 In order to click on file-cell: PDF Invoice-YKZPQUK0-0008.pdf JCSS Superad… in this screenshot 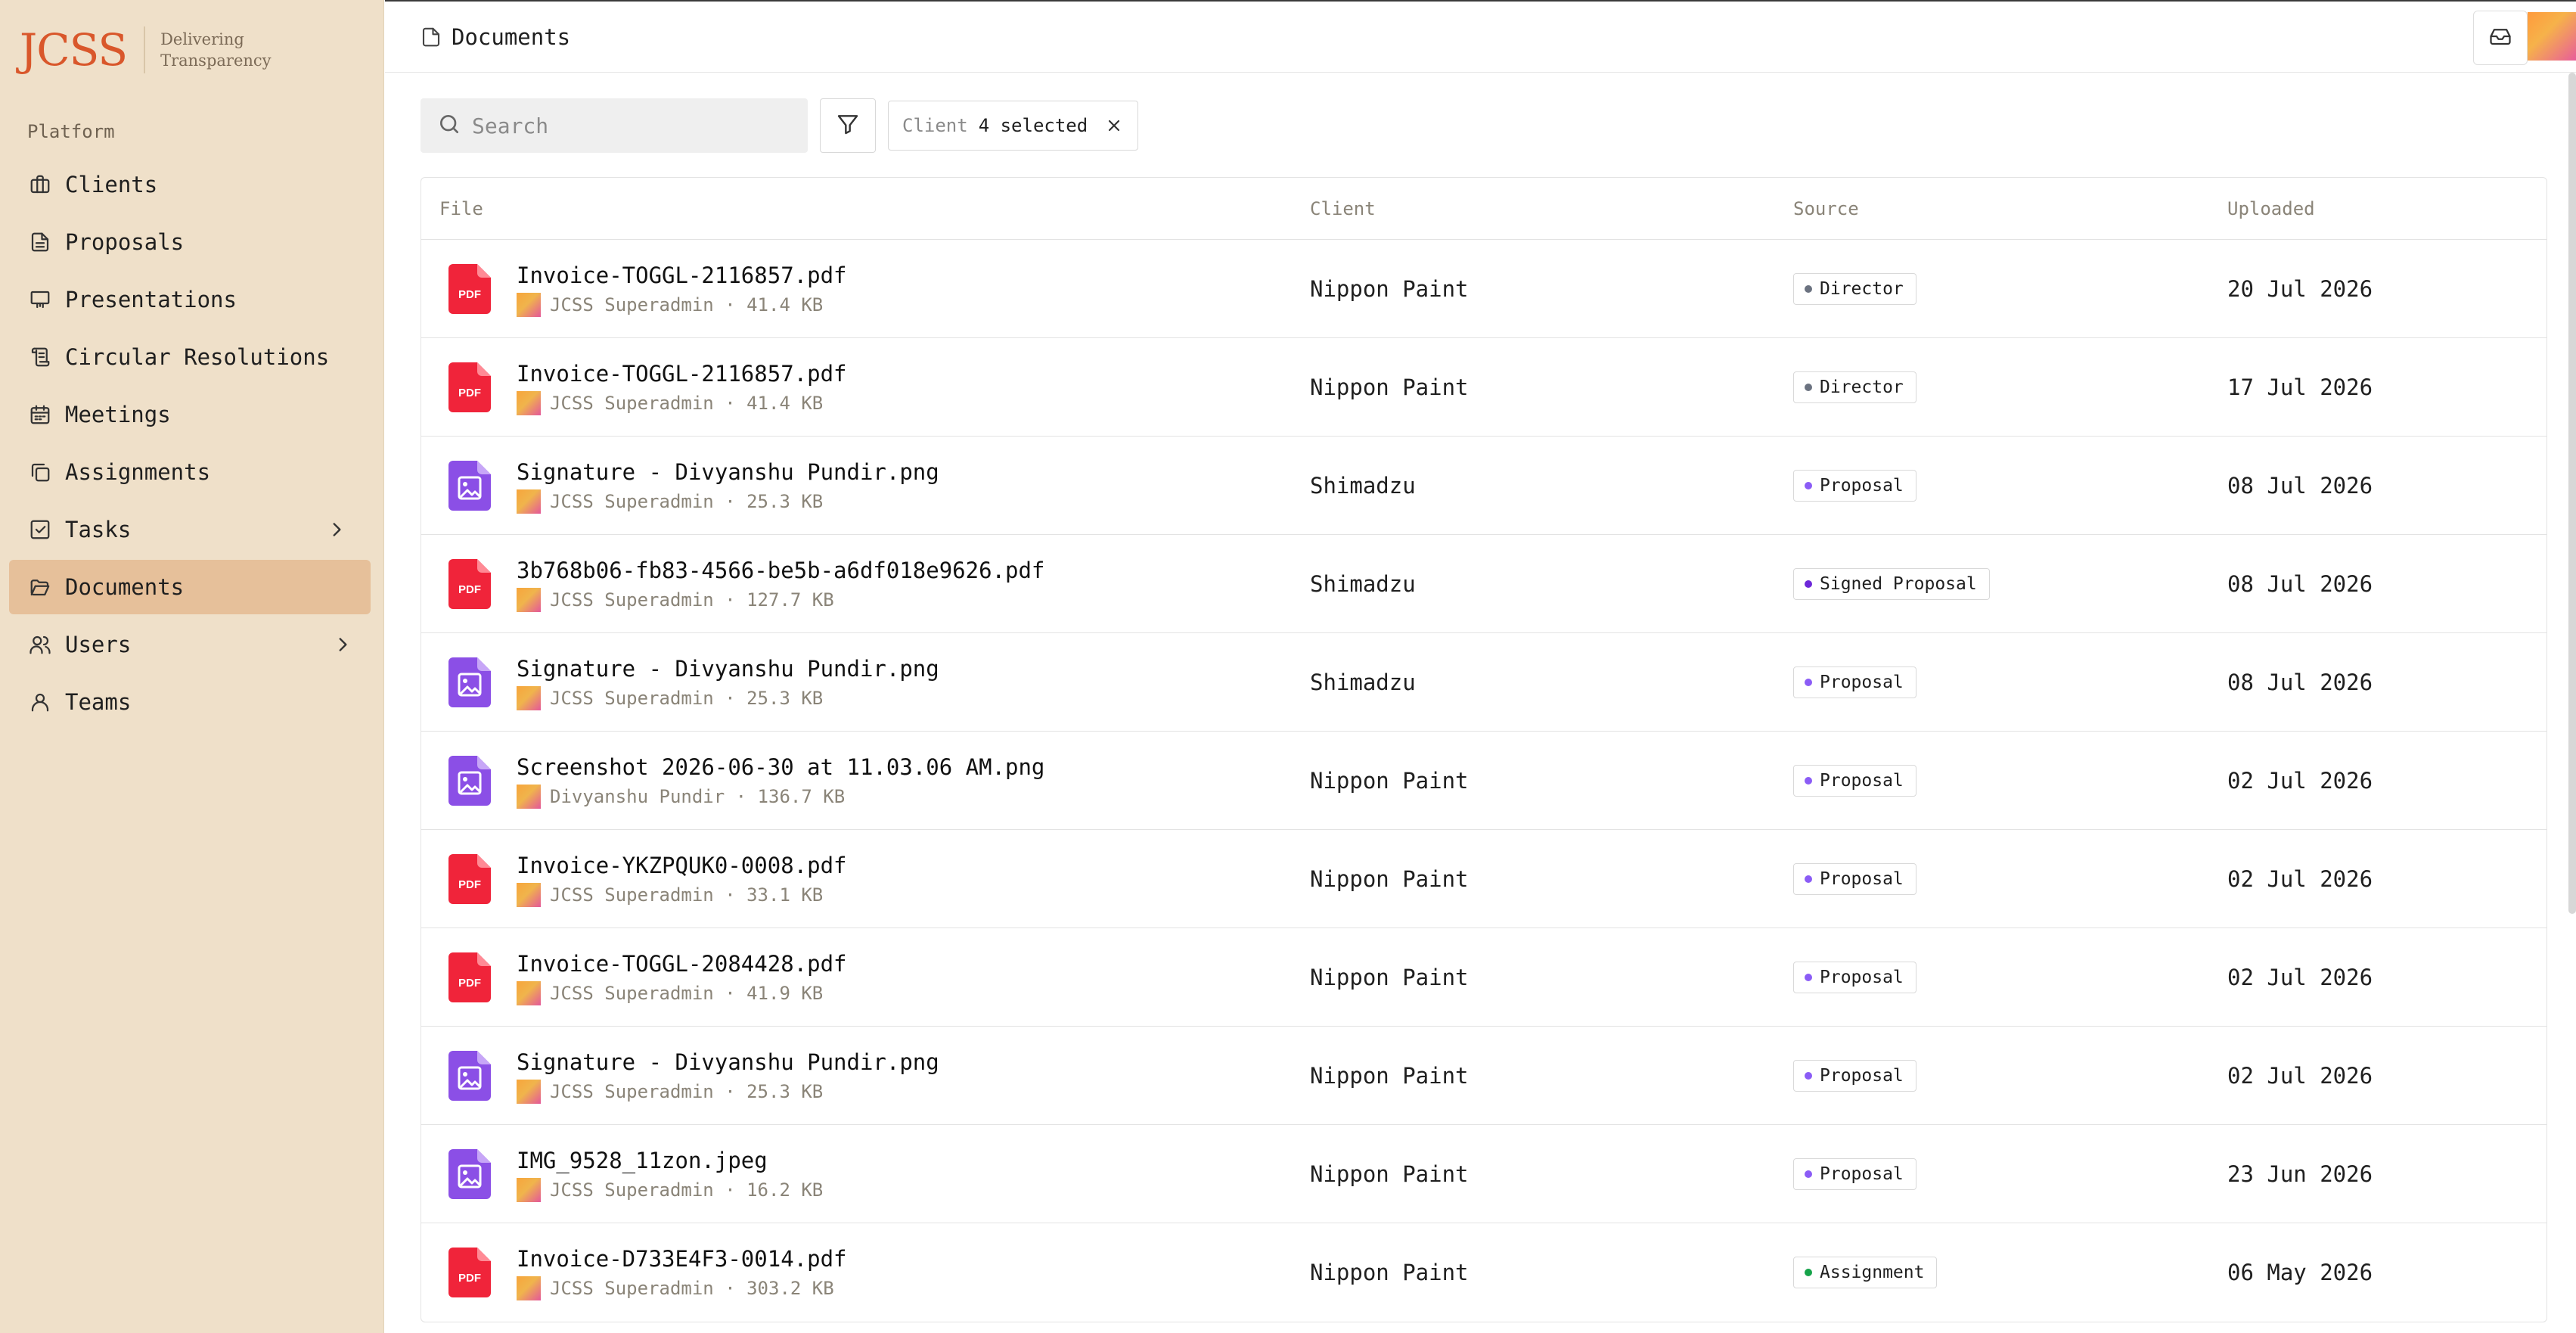, I will do `click(647, 879)`.